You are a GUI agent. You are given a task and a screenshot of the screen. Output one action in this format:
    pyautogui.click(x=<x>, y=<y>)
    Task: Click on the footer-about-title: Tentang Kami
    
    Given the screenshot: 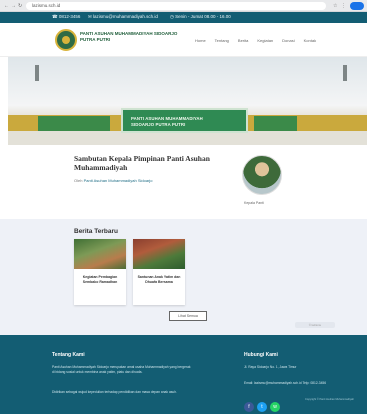 What is the action you would take?
    pyautogui.click(x=68, y=355)
    